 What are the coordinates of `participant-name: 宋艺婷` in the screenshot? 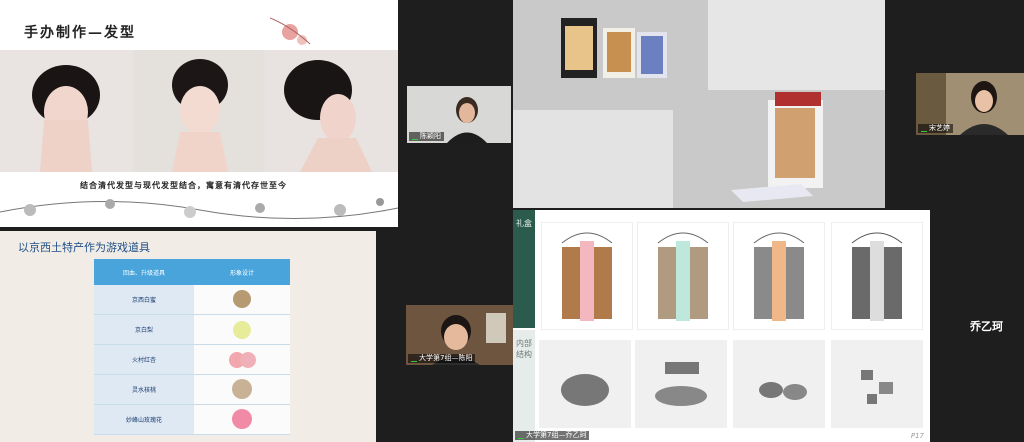 It's located at (935, 128).